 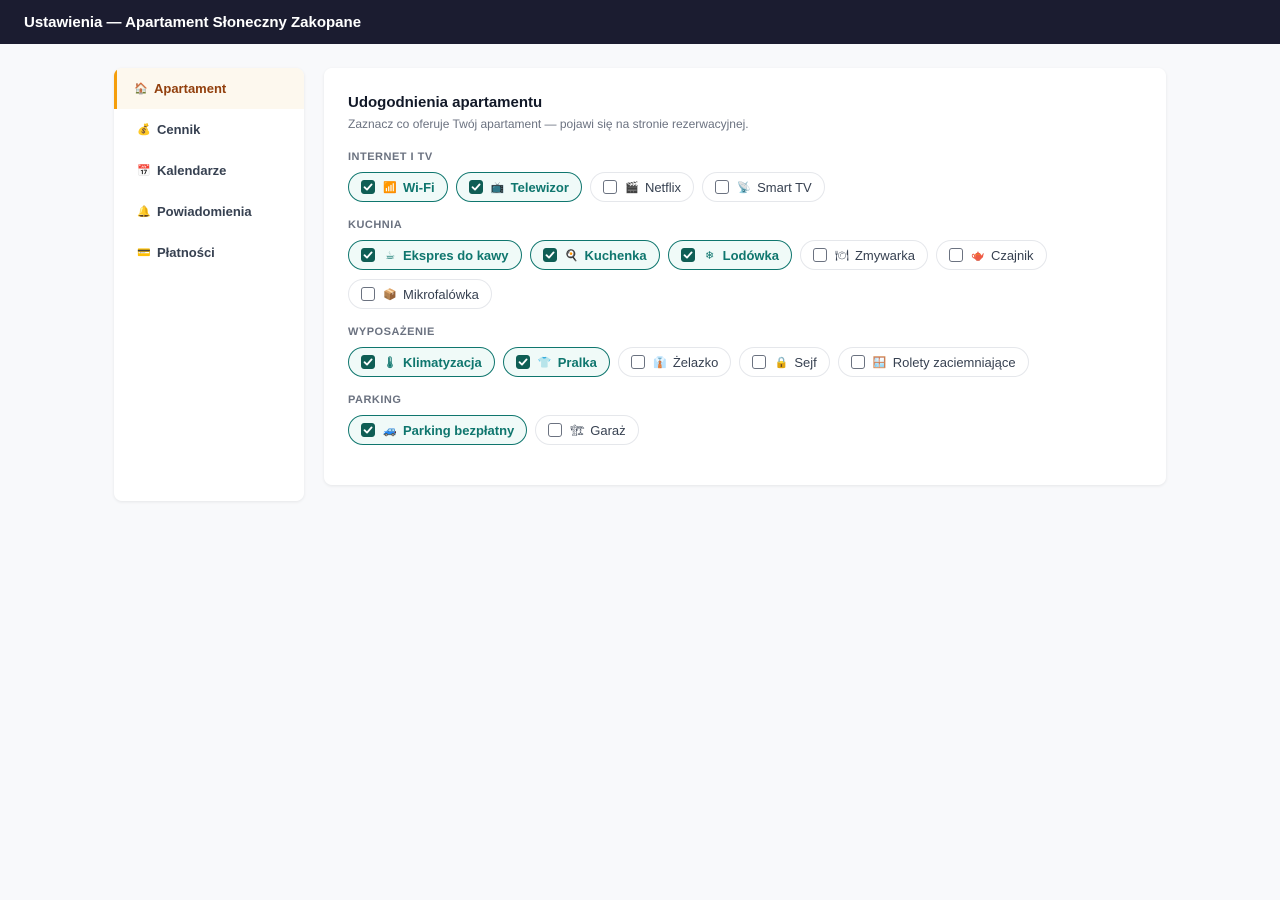 I want to click on amenity-chip: 🎬 Netflix, so click(x=642, y=187).